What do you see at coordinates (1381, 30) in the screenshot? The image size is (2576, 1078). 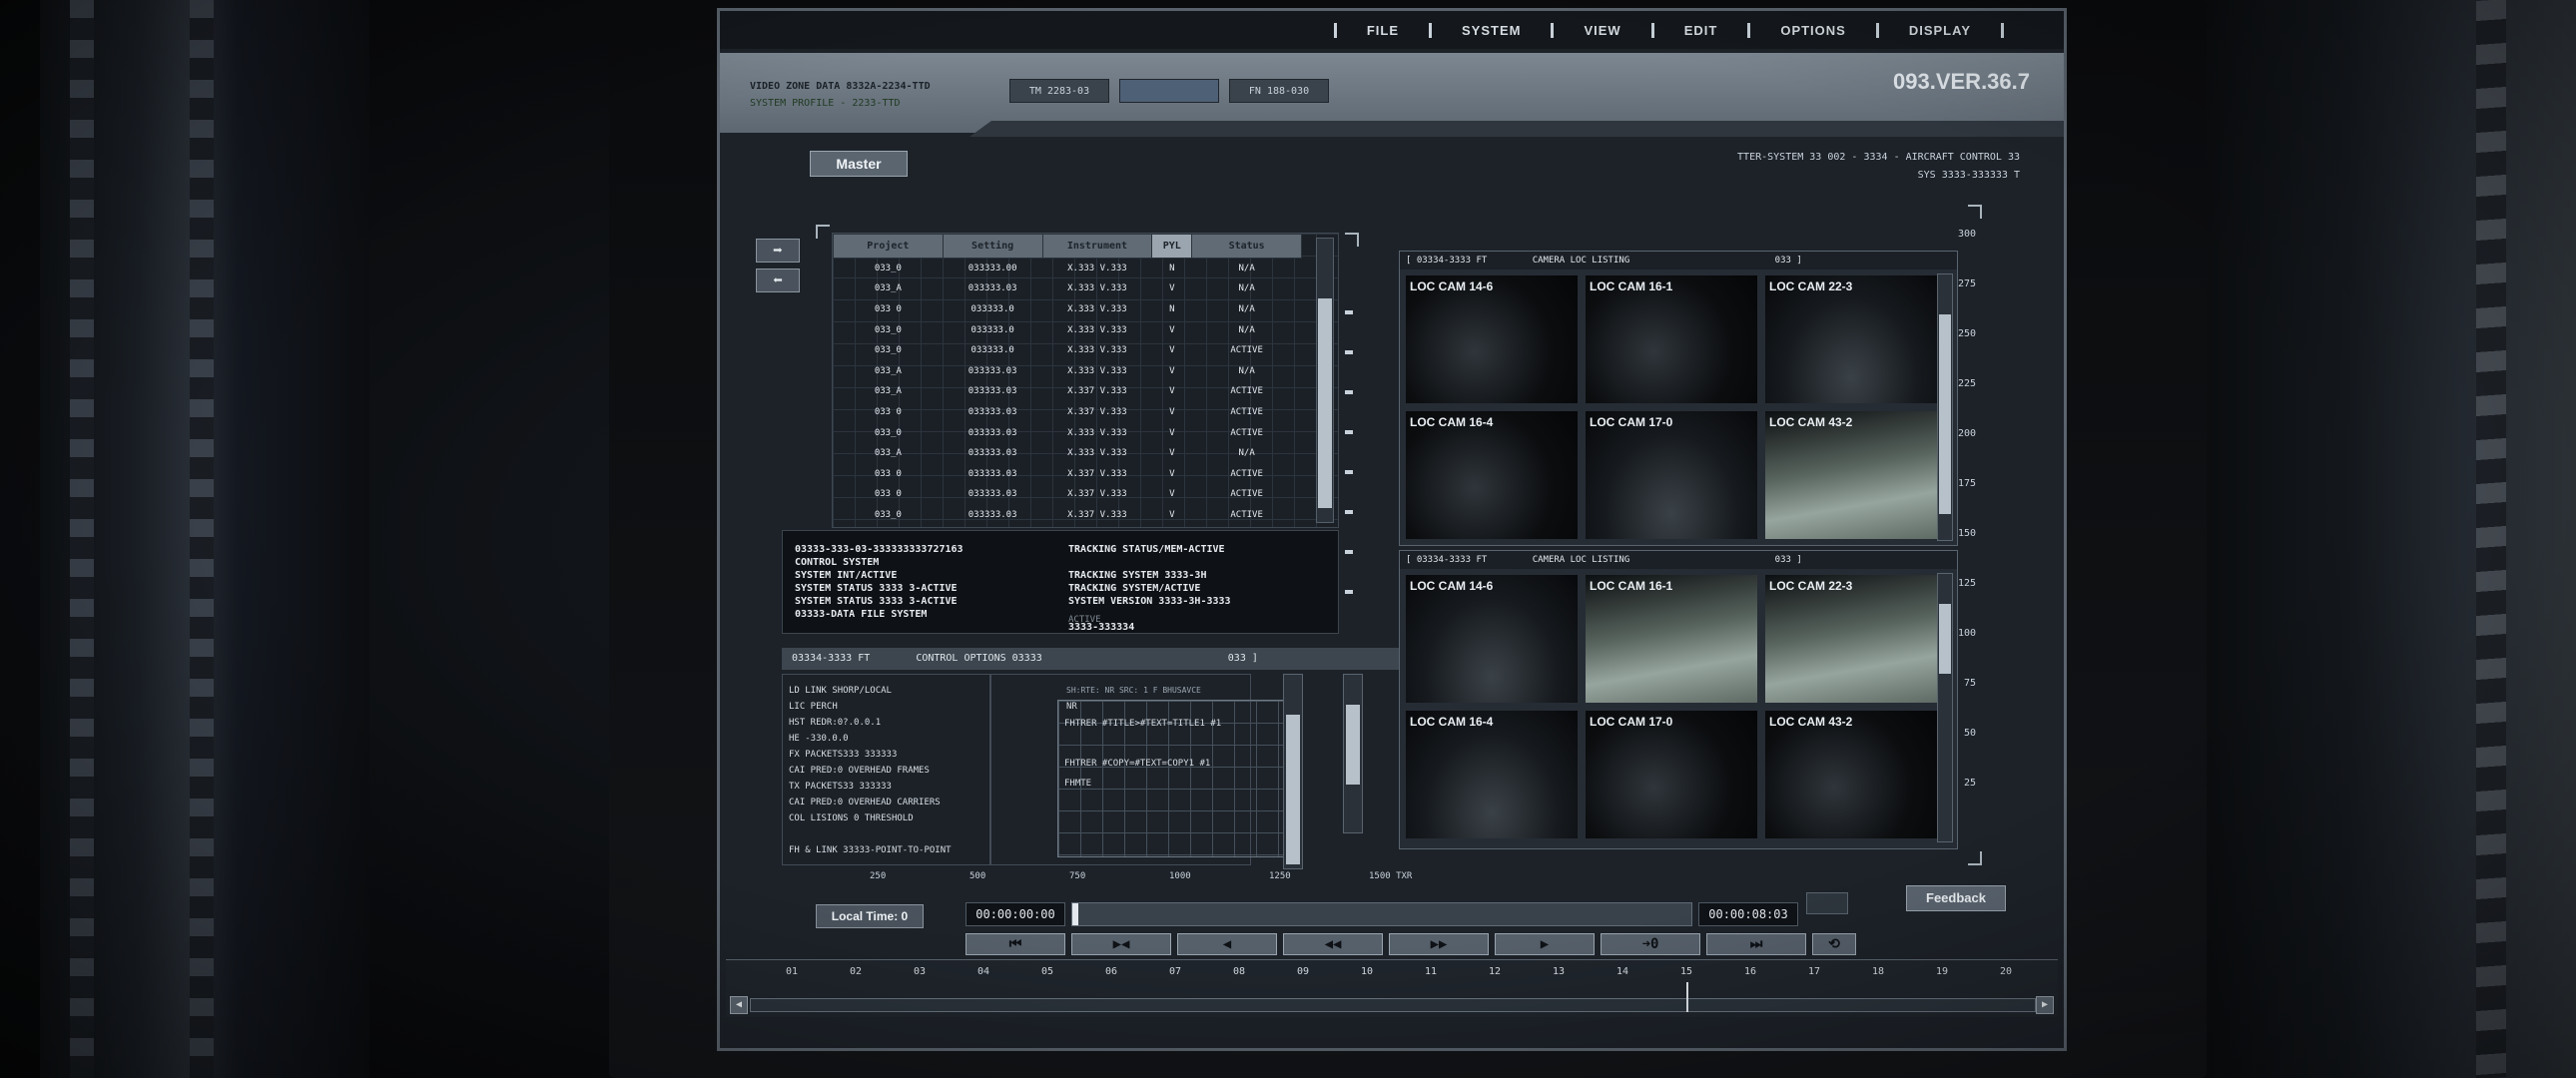 I see `menu-file: FILE` at bounding box center [1381, 30].